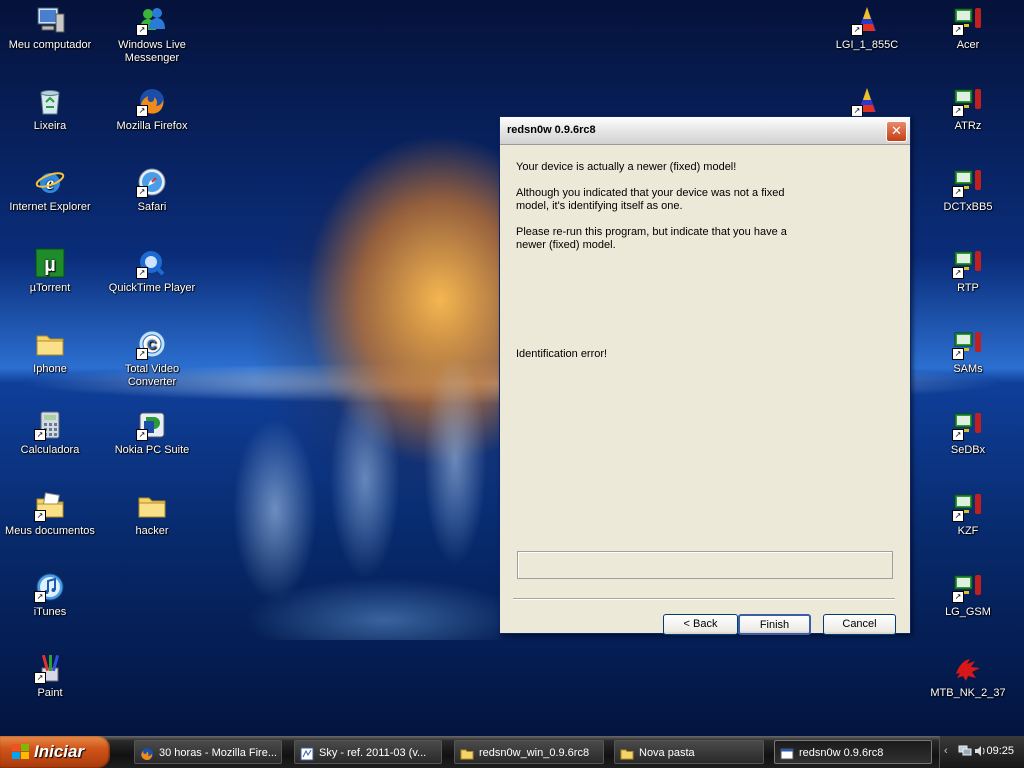 This screenshot has width=1024, height=768. What do you see at coordinates (968, 28) in the screenshot?
I see `desktop-icon-acer: ↗ Acer` at bounding box center [968, 28].